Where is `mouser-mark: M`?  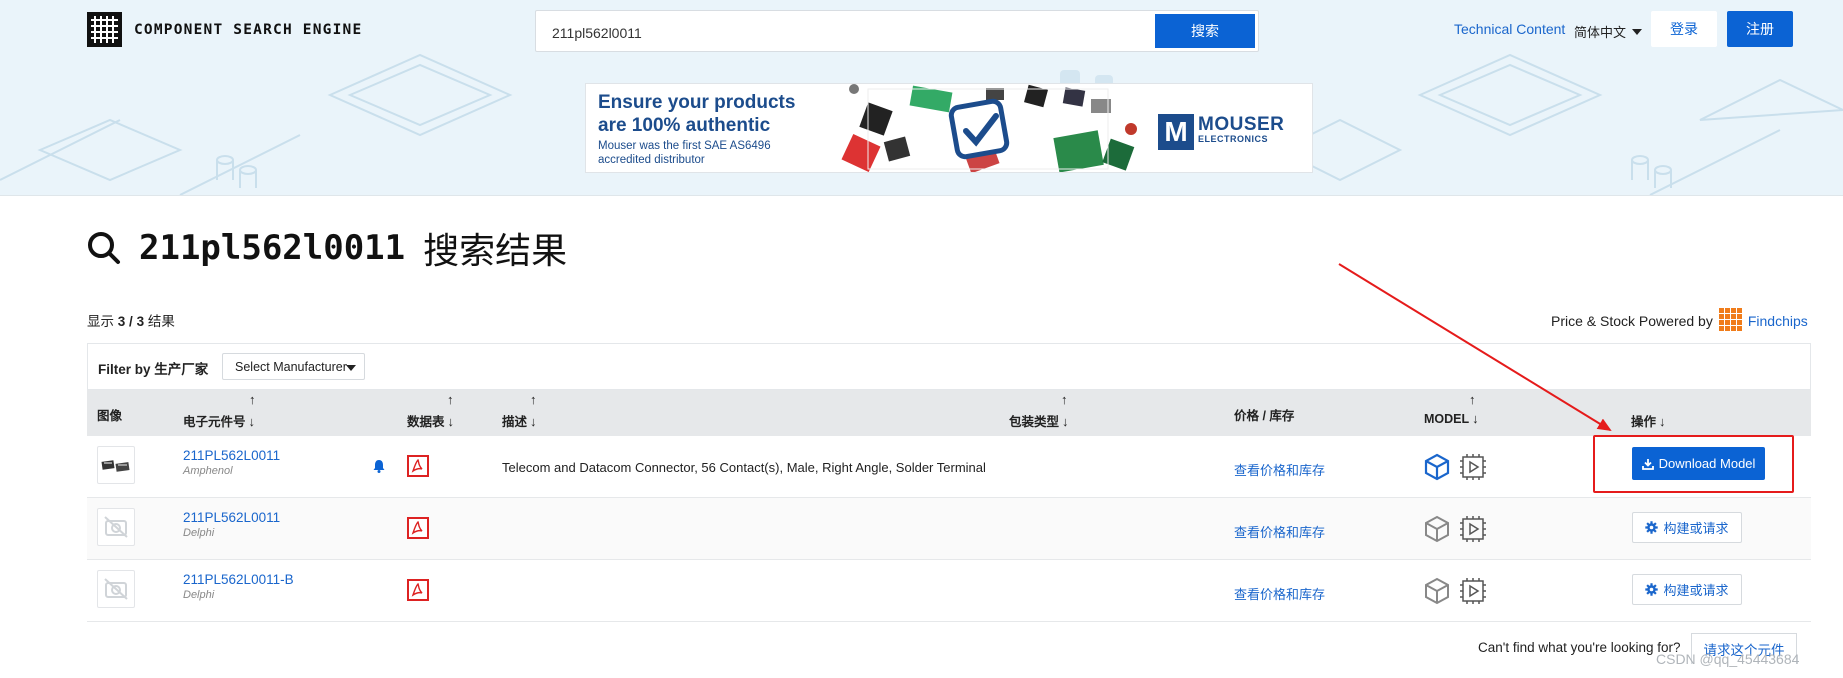 mouser-mark: M is located at coordinates (1176, 132).